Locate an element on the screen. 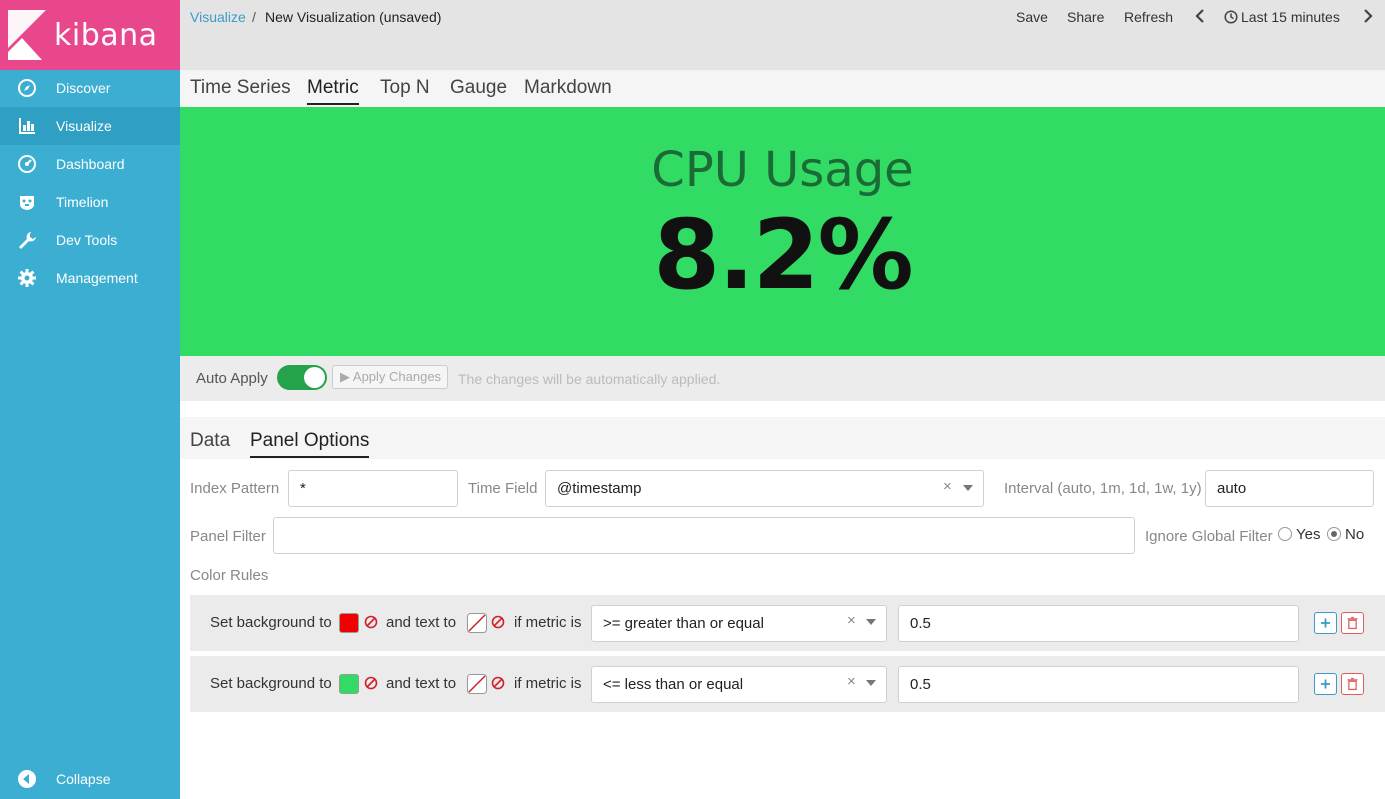 This screenshot has width=1385, height=799. visualization-type-tabs: Time Series Metric Top N Gauge Markdown is located at coordinates (782, 88).